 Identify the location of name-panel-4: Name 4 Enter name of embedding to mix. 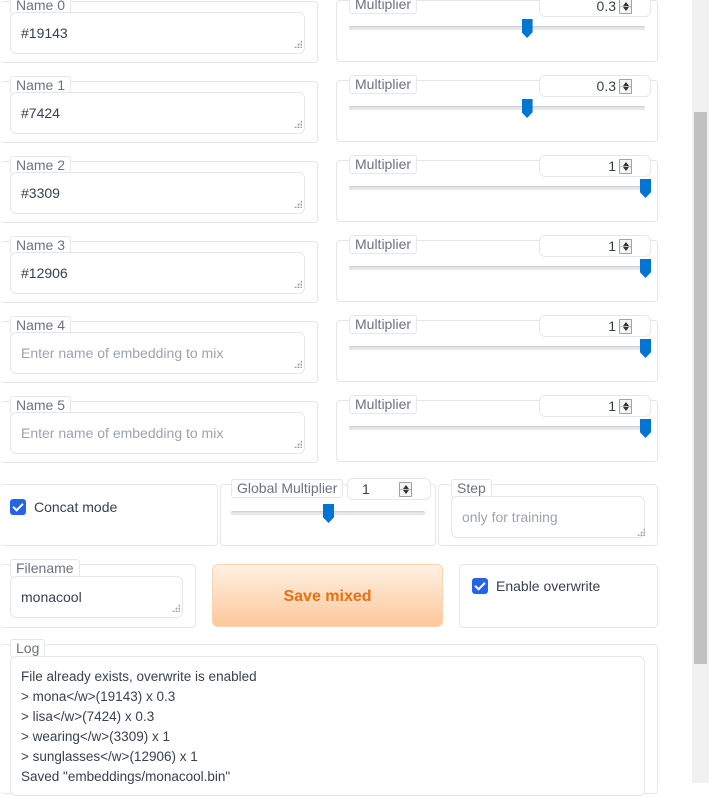
(159, 349).